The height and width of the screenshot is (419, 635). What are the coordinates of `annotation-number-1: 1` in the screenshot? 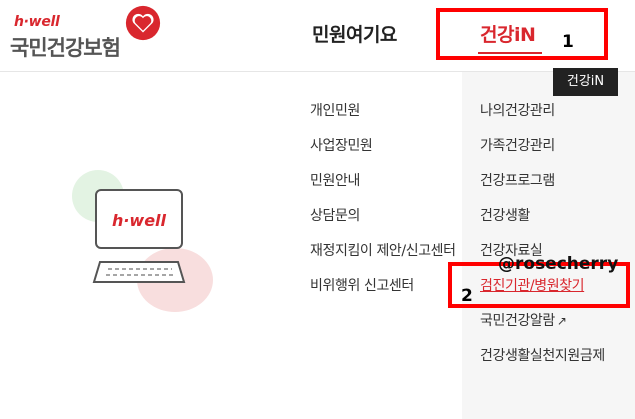 It's located at (568, 42).